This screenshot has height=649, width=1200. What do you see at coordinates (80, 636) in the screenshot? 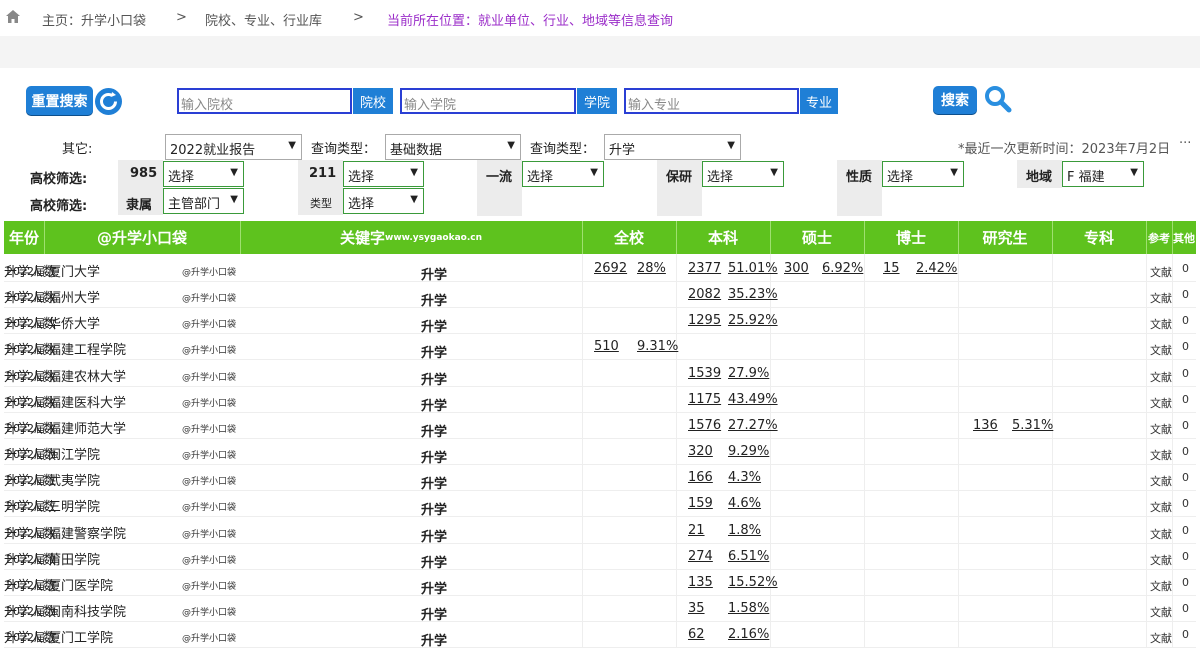
I see `school-name-cell: 厦门工学院` at bounding box center [80, 636].